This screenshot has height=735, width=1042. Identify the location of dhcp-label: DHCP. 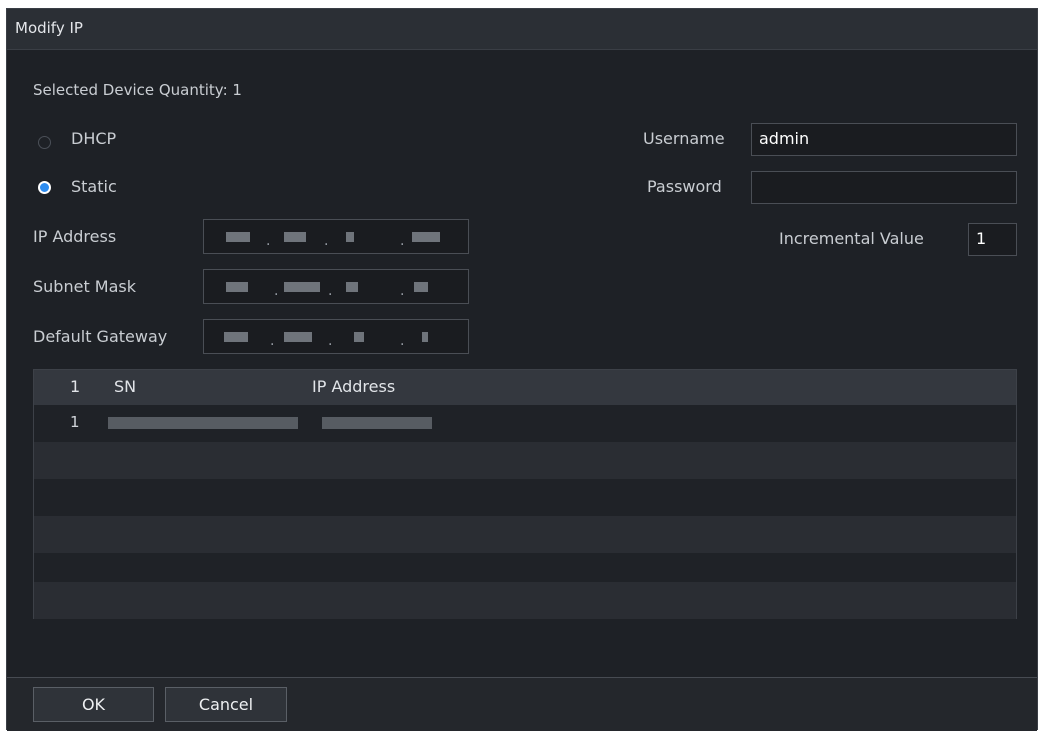
(94, 138).